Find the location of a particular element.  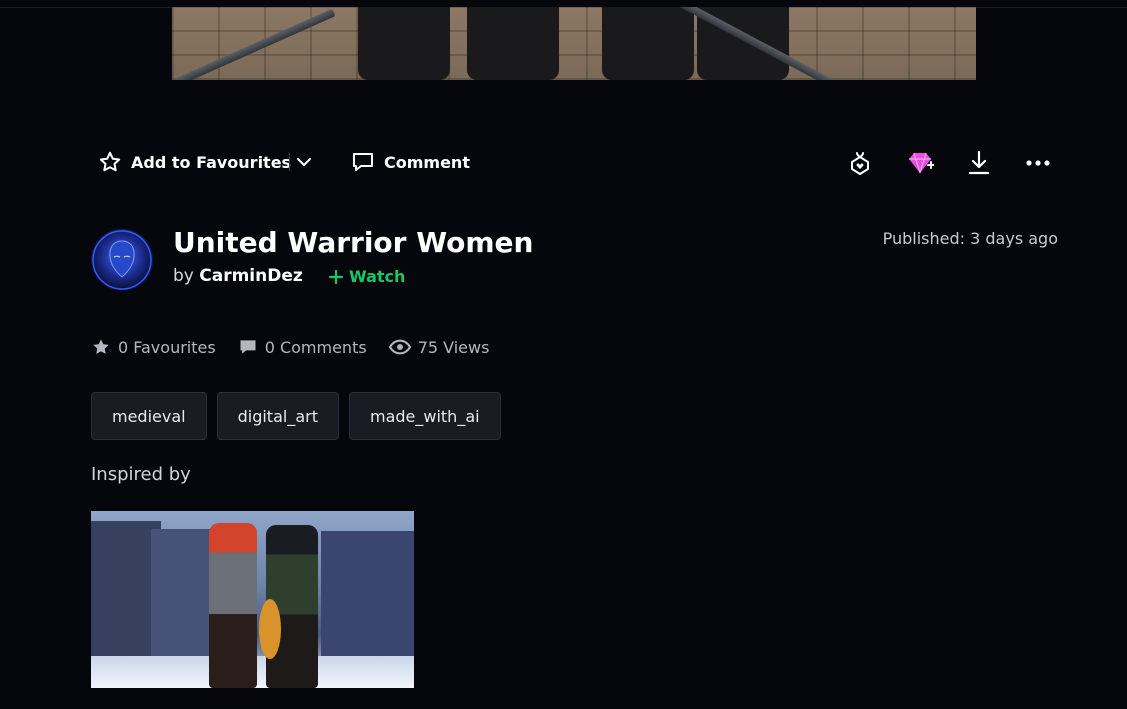

gift-badge-icon is located at coordinates (860, 163).